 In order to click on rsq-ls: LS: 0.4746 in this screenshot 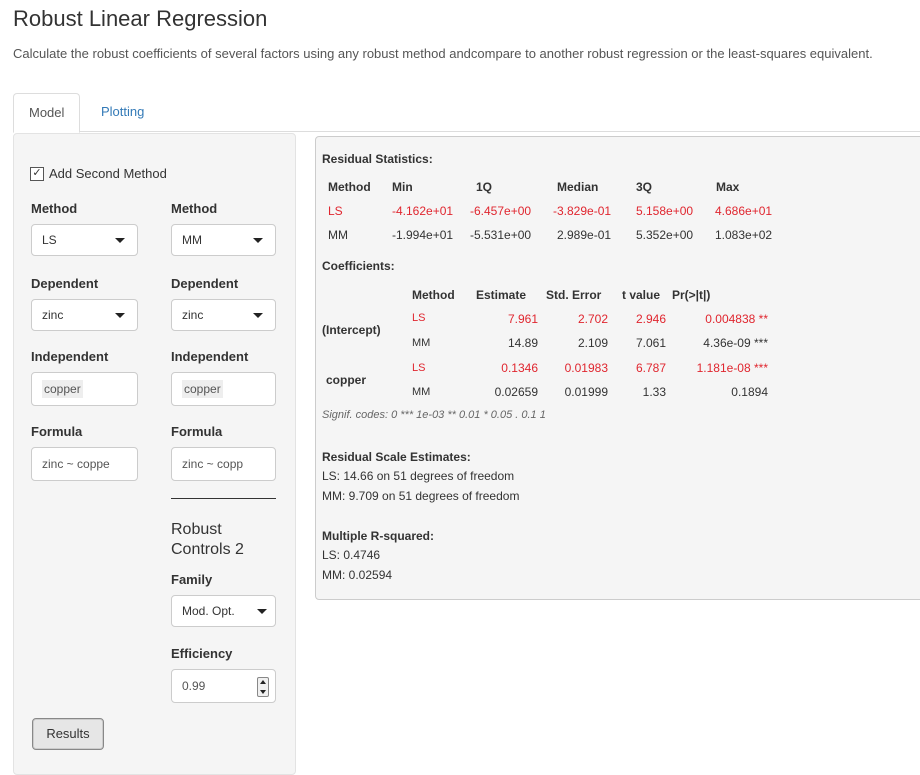, I will do `click(351, 555)`.